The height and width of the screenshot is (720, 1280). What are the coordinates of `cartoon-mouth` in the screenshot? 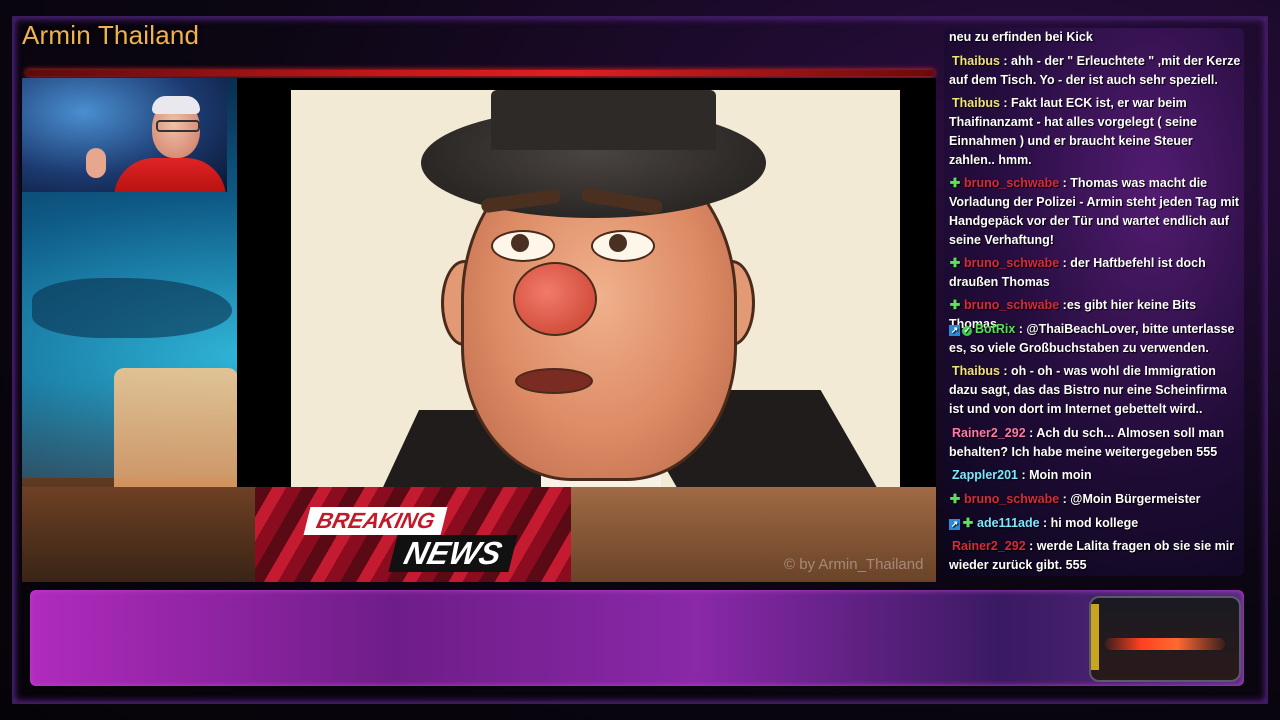 It's located at (554, 381).